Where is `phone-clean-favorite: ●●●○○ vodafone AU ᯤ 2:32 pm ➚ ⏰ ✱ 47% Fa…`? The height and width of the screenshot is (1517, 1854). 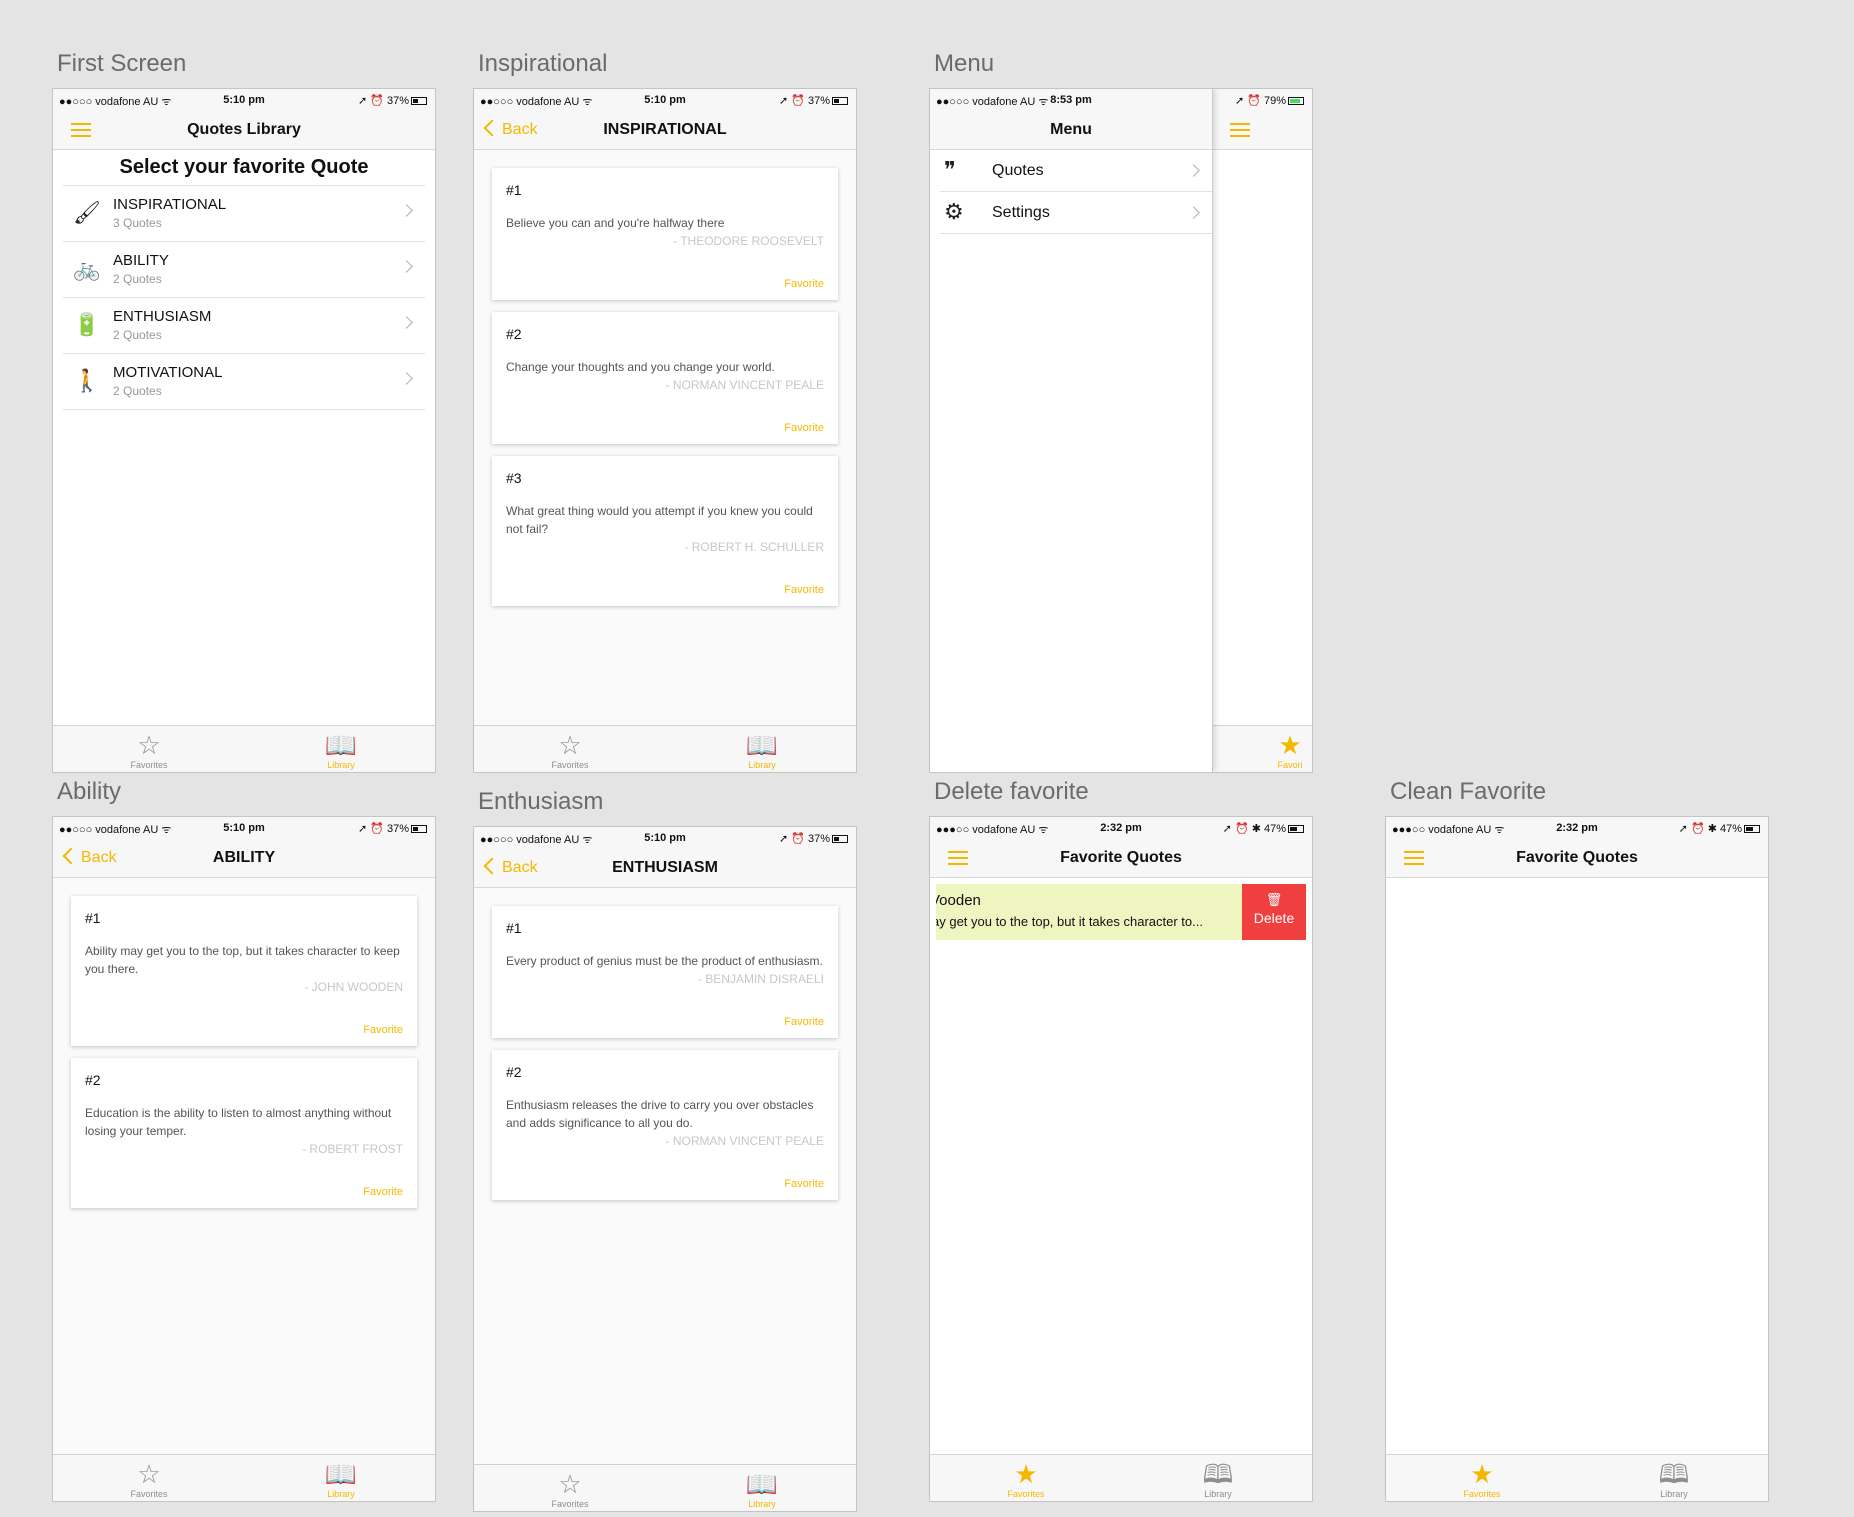 phone-clean-favorite: ●●●○○ vodafone AU ᯤ 2:32 pm ➚ ⏰ ✱ 47% Fa… is located at coordinates (1577, 1159).